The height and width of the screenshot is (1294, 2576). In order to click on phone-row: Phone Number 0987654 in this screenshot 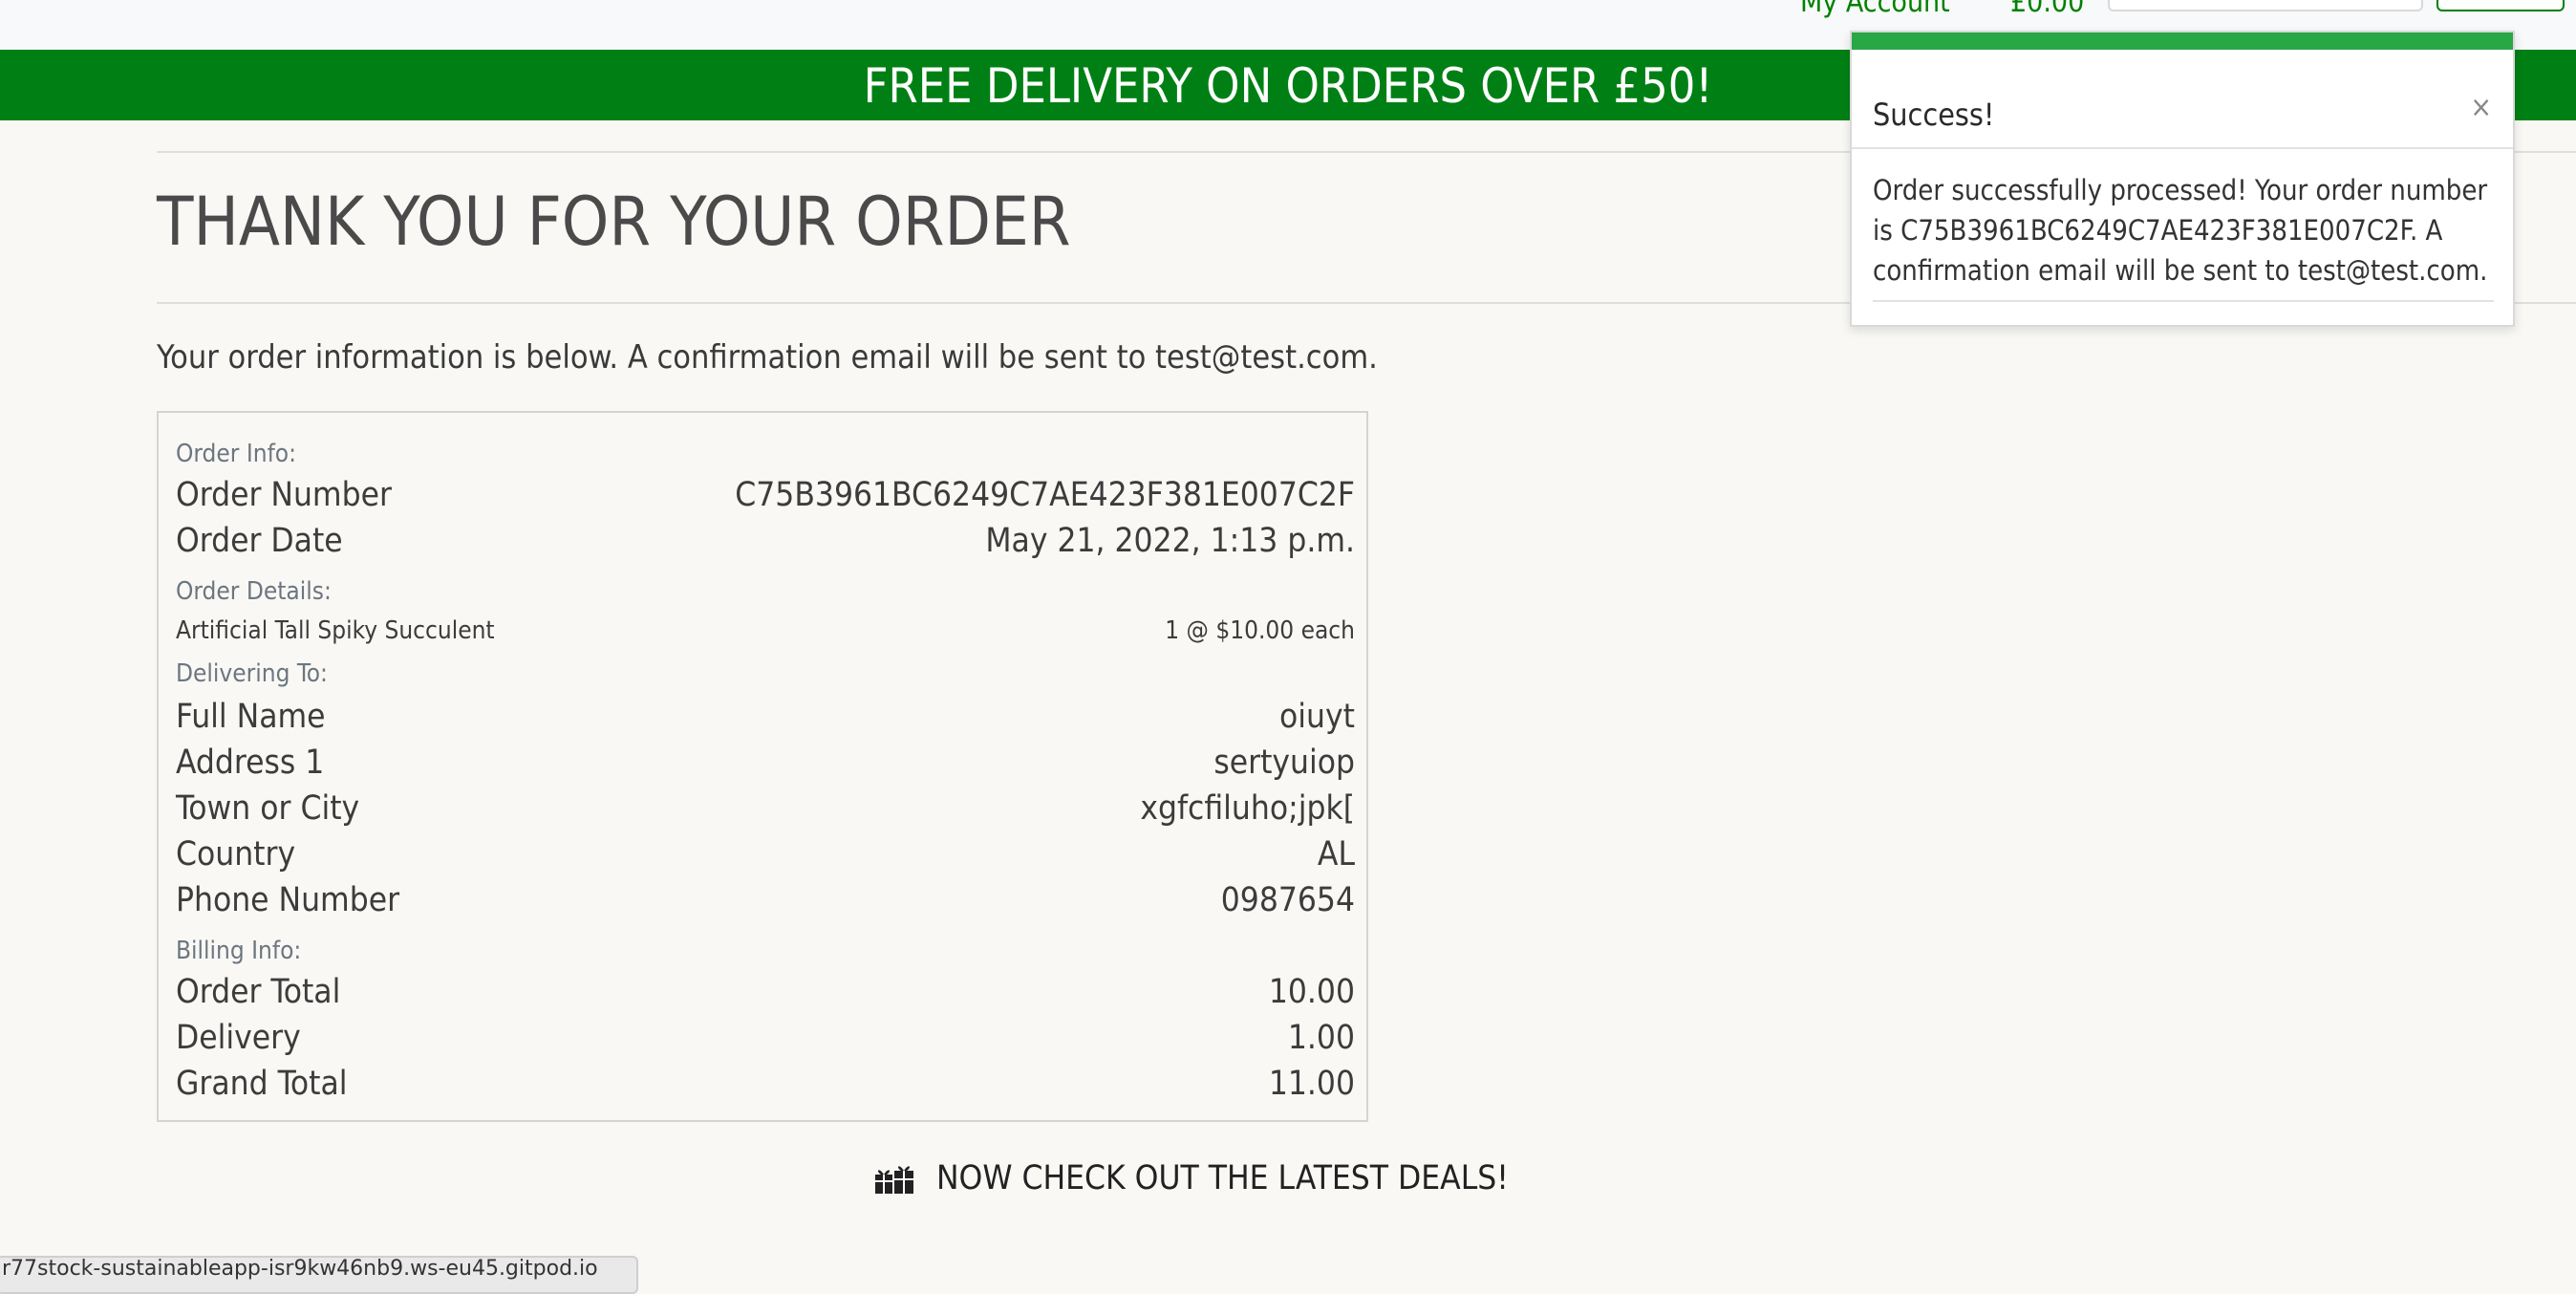, I will do `click(765, 900)`.